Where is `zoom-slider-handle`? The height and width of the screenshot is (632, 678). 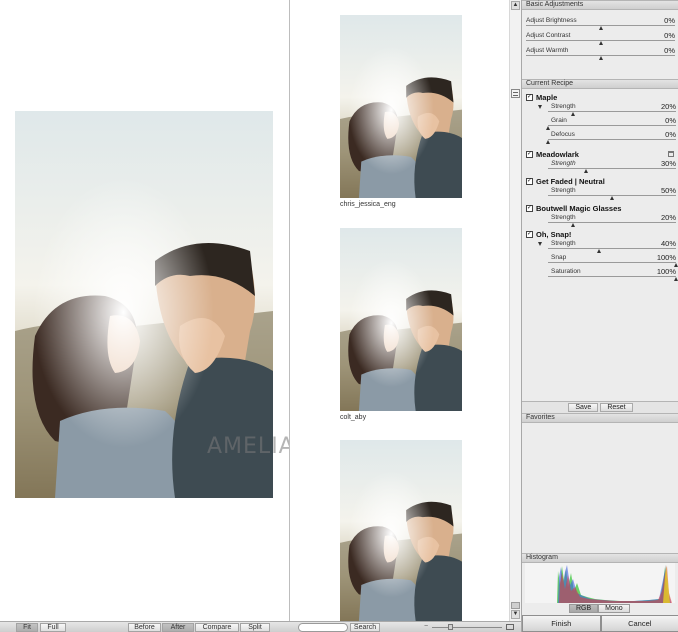 zoom-slider-handle is located at coordinates (450, 627).